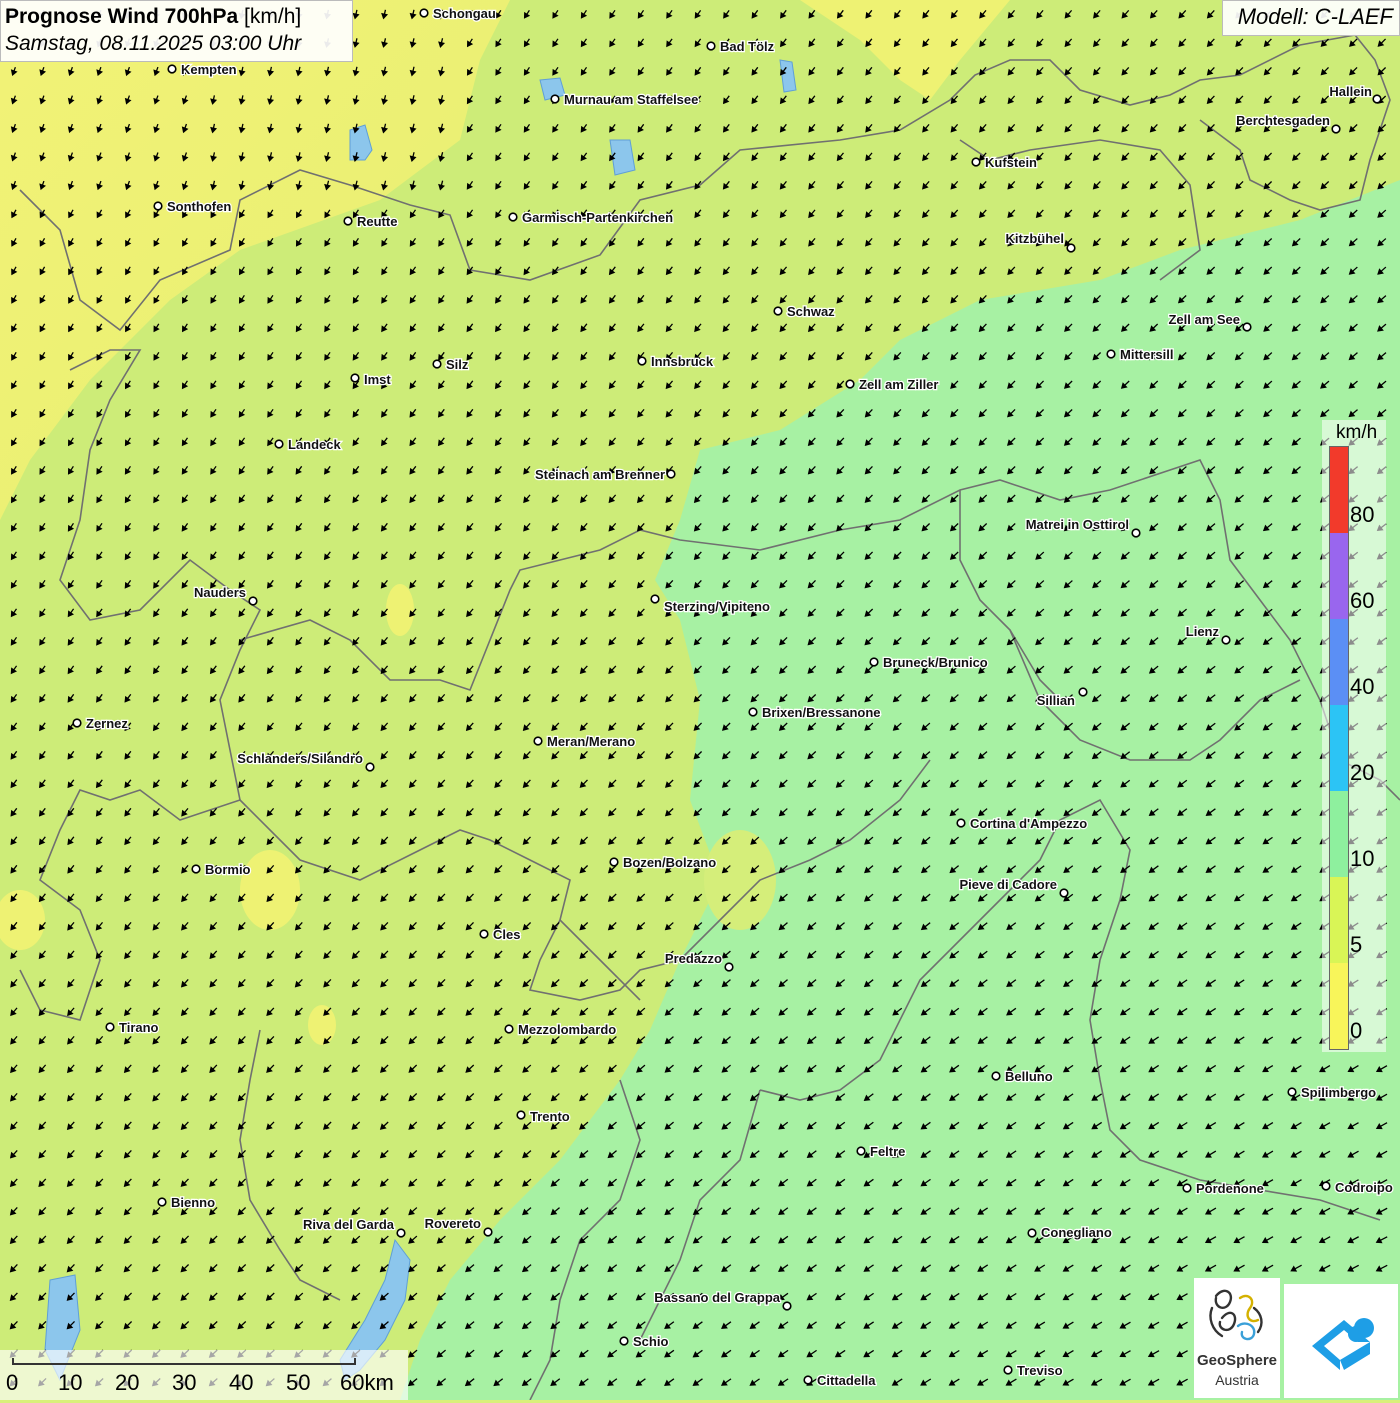 This screenshot has width=1400, height=1403. Describe the element at coordinates (1035, 238) in the screenshot. I see `city-label: Kitzbühel` at that location.